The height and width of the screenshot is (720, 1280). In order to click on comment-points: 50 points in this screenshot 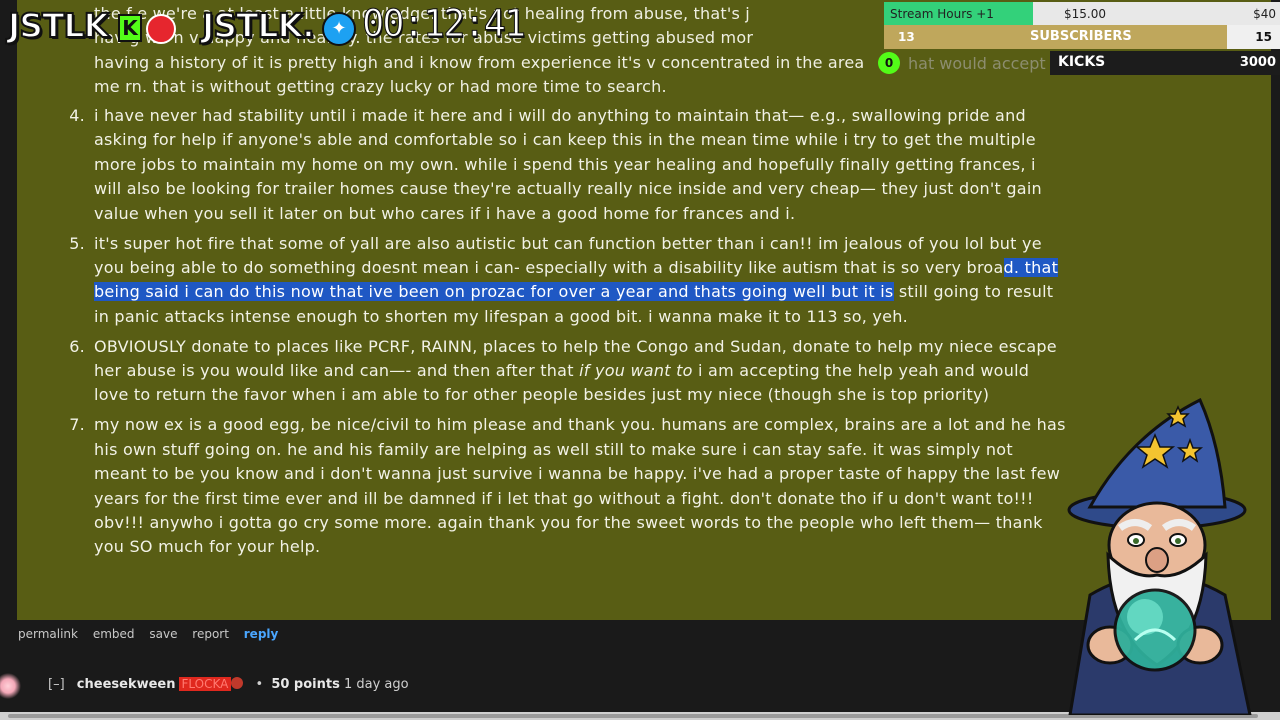, I will do `click(305, 684)`.